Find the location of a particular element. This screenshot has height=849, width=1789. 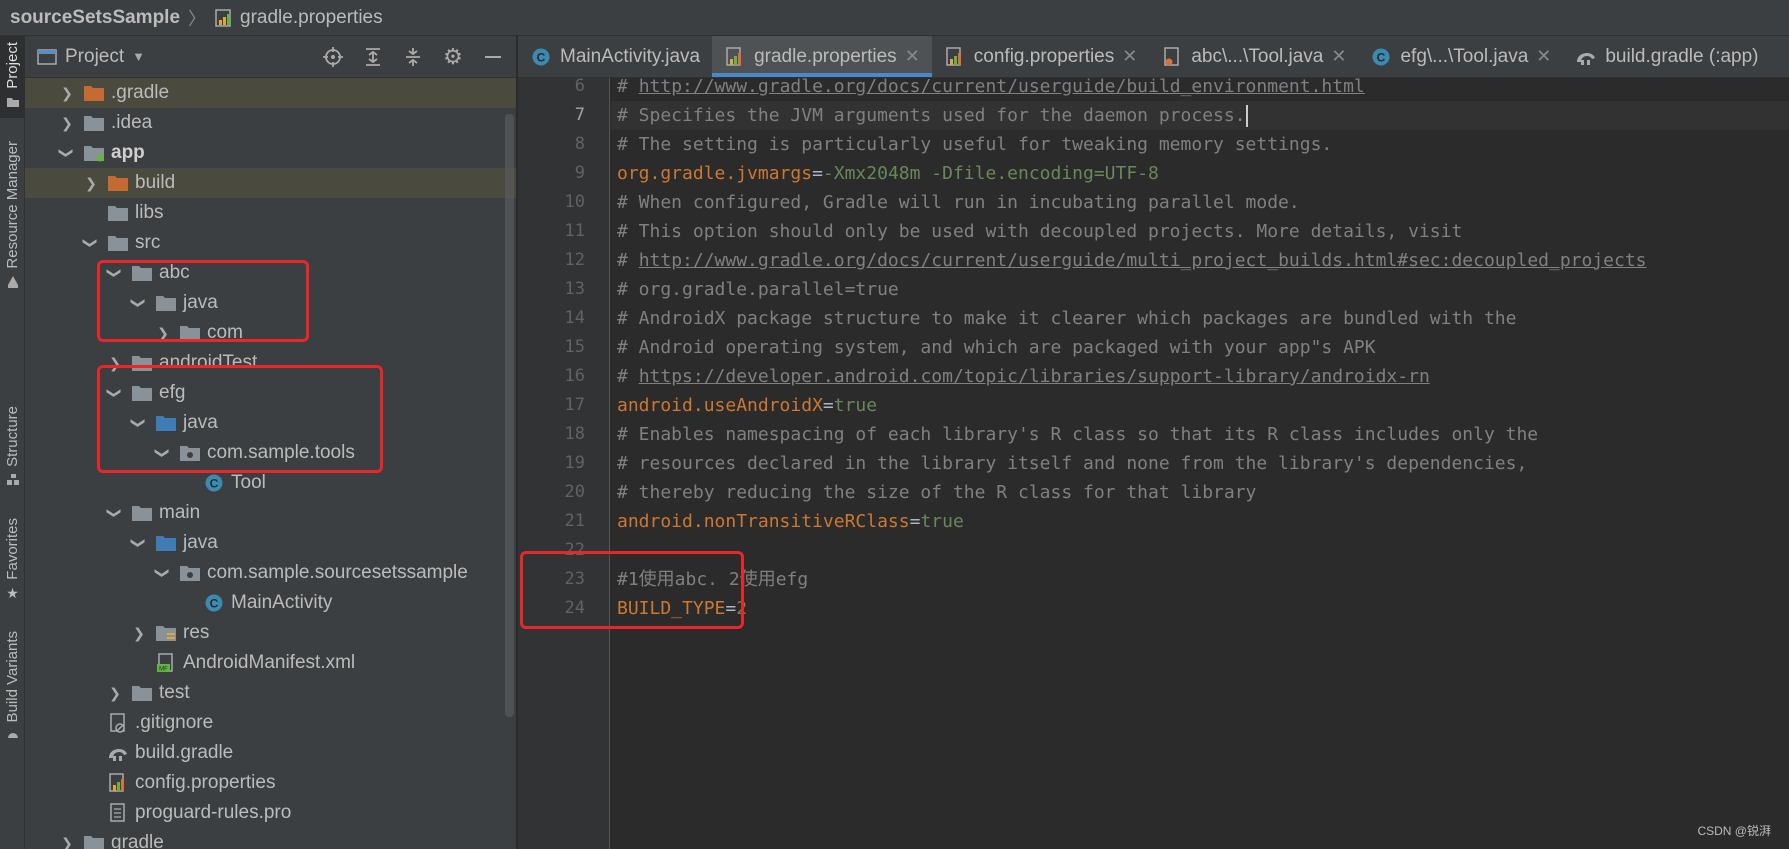

tree-node: .gitignore is located at coordinates (270, 723).